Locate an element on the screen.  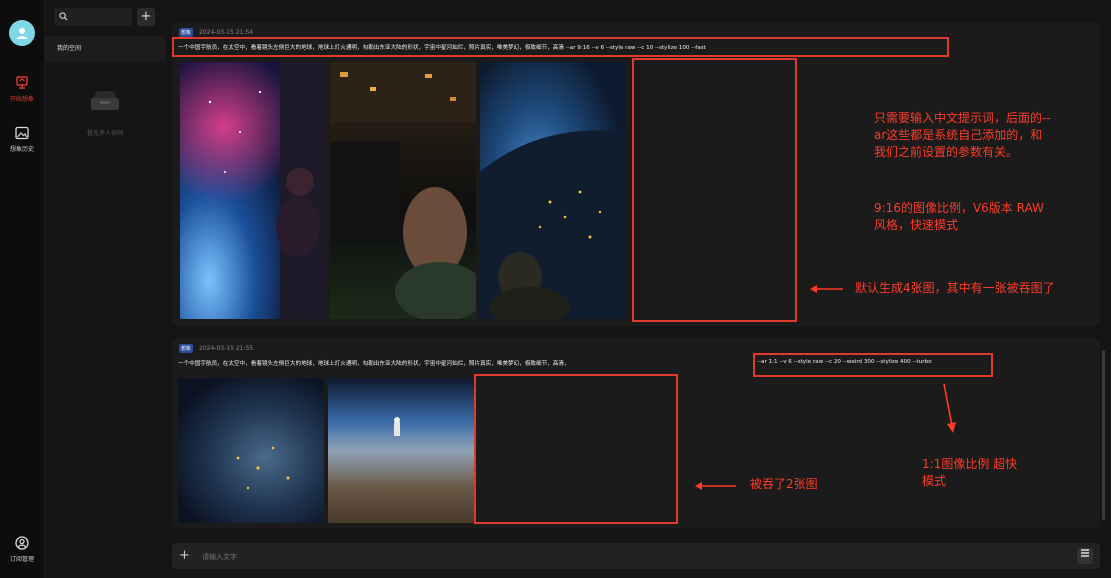
chat-input-bar: + is located at coordinates (636, 556).